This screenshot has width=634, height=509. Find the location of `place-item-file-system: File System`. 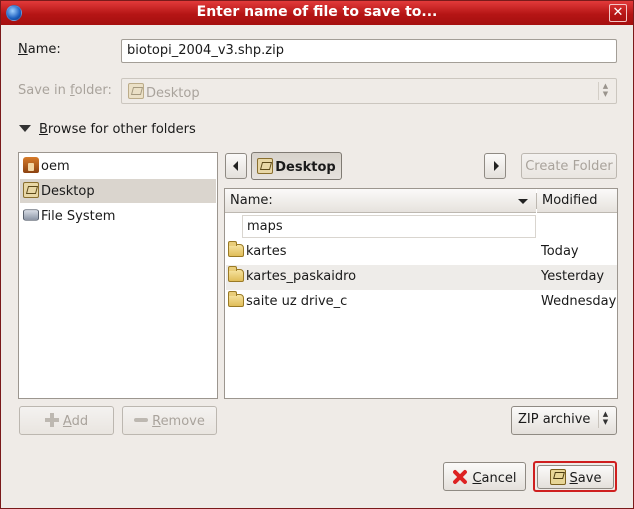

place-item-file-system: File System is located at coordinates (118, 216).